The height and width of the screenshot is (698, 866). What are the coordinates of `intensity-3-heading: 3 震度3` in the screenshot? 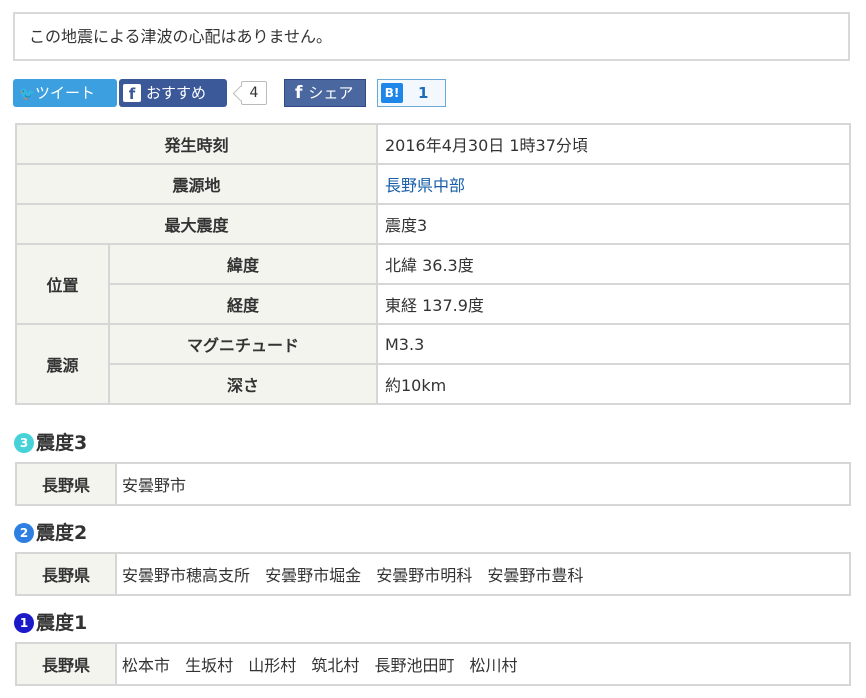 It's located at (50, 443).